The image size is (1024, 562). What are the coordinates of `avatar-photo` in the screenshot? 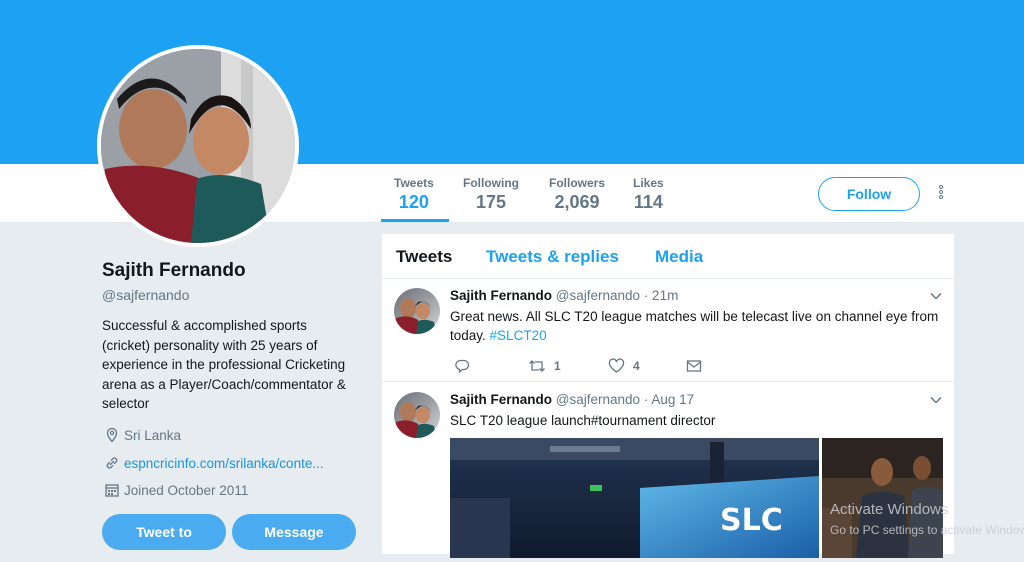 It's located at (198, 146).